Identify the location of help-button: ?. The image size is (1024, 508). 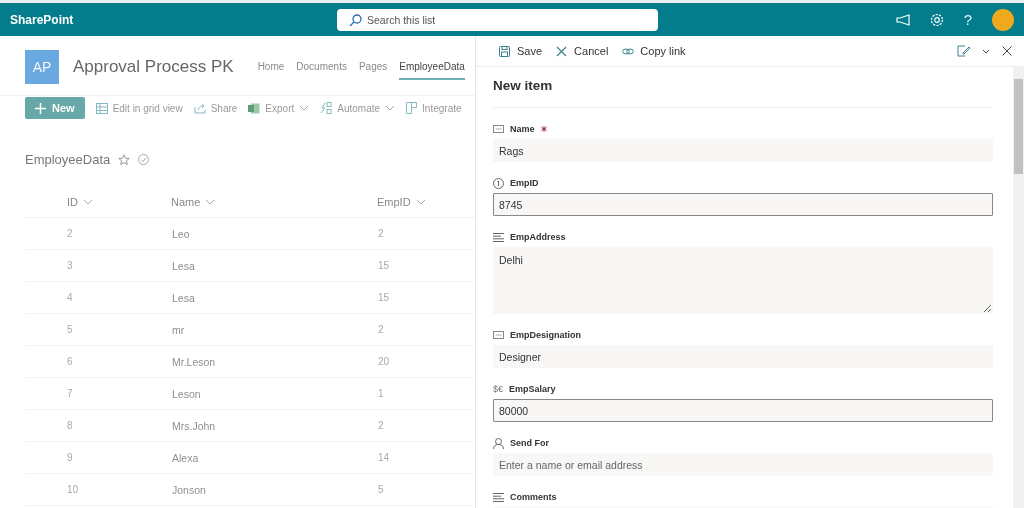
(967, 19).